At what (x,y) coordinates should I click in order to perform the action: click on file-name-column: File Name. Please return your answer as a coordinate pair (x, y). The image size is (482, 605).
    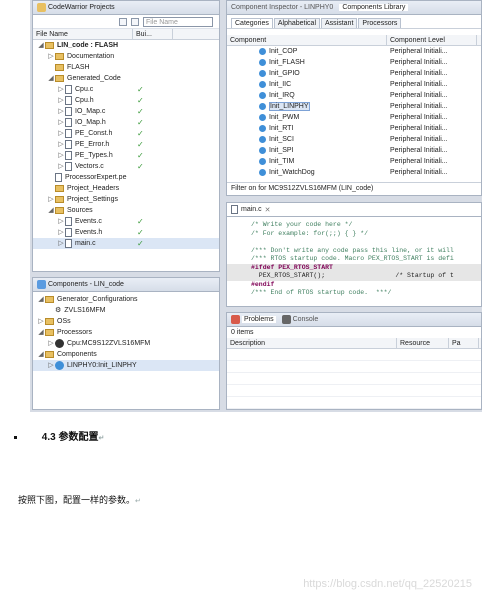
    Looking at the image, I should click on (83, 34).